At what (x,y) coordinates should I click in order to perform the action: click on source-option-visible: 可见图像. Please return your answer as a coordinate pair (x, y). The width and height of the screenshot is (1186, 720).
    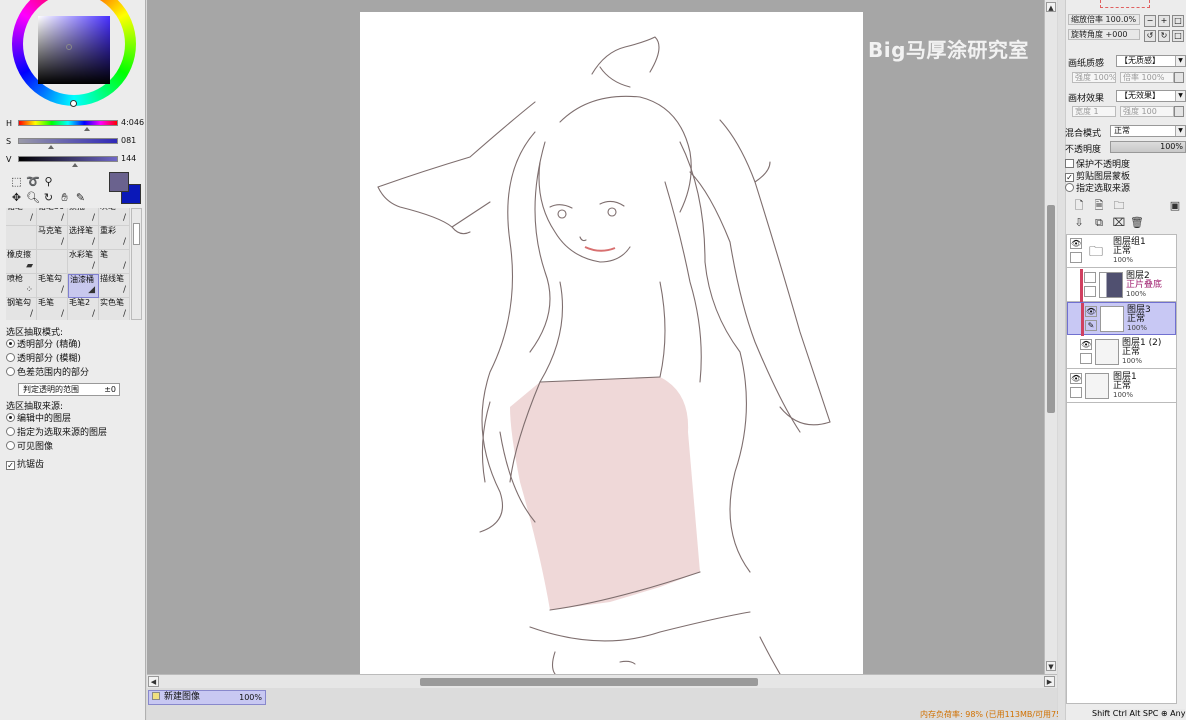
    Looking at the image, I should click on (29, 447).